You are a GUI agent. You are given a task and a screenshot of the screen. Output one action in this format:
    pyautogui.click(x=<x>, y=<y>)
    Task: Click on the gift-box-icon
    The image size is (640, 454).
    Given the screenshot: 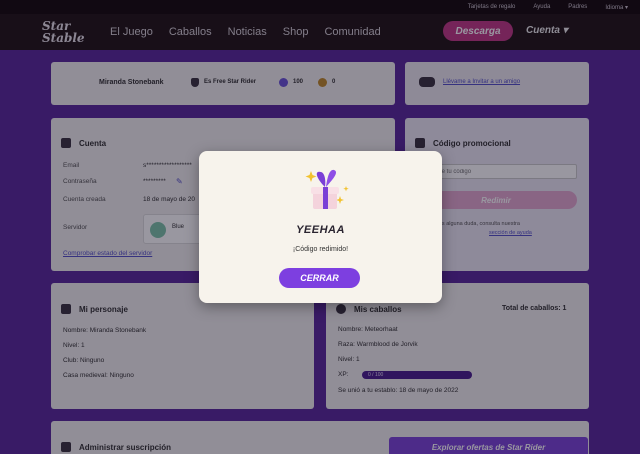 What is the action you would take?
    pyautogui.click(x=327, y=189)
    